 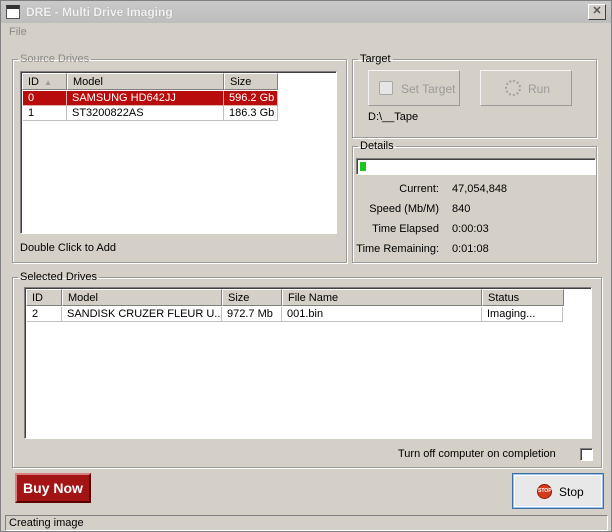 I want to click on selected-drives-legend: Selected Drives, so click(x=59, y=277).